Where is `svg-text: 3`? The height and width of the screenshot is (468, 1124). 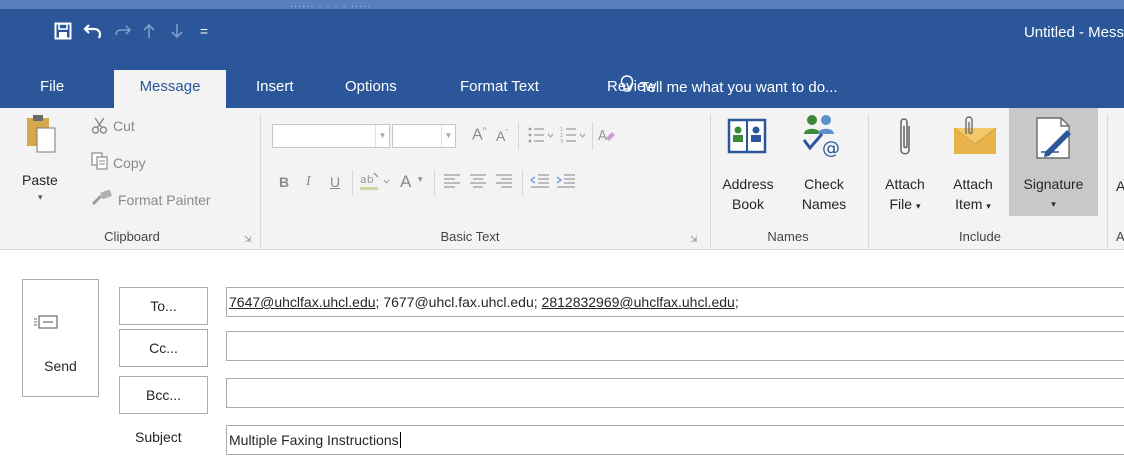 svg-text: 3 is located at coordinates (561, 141).